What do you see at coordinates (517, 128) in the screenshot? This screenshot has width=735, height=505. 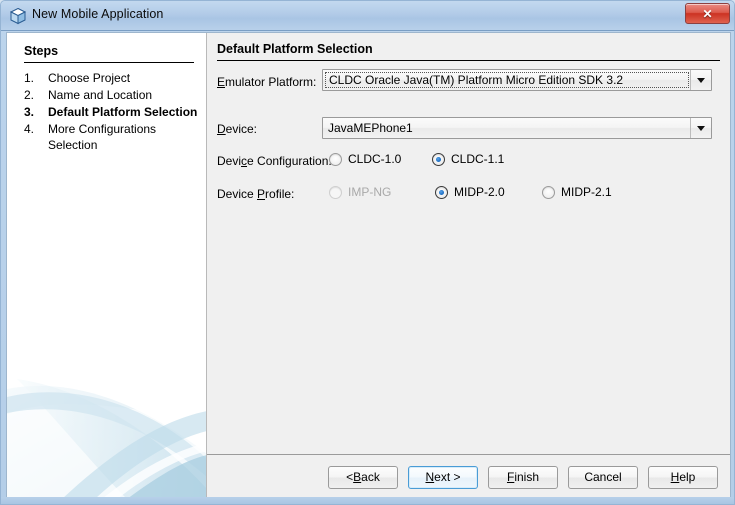 I see `device-combo: JavaMEPhone1` at bounding box center [517, 128].